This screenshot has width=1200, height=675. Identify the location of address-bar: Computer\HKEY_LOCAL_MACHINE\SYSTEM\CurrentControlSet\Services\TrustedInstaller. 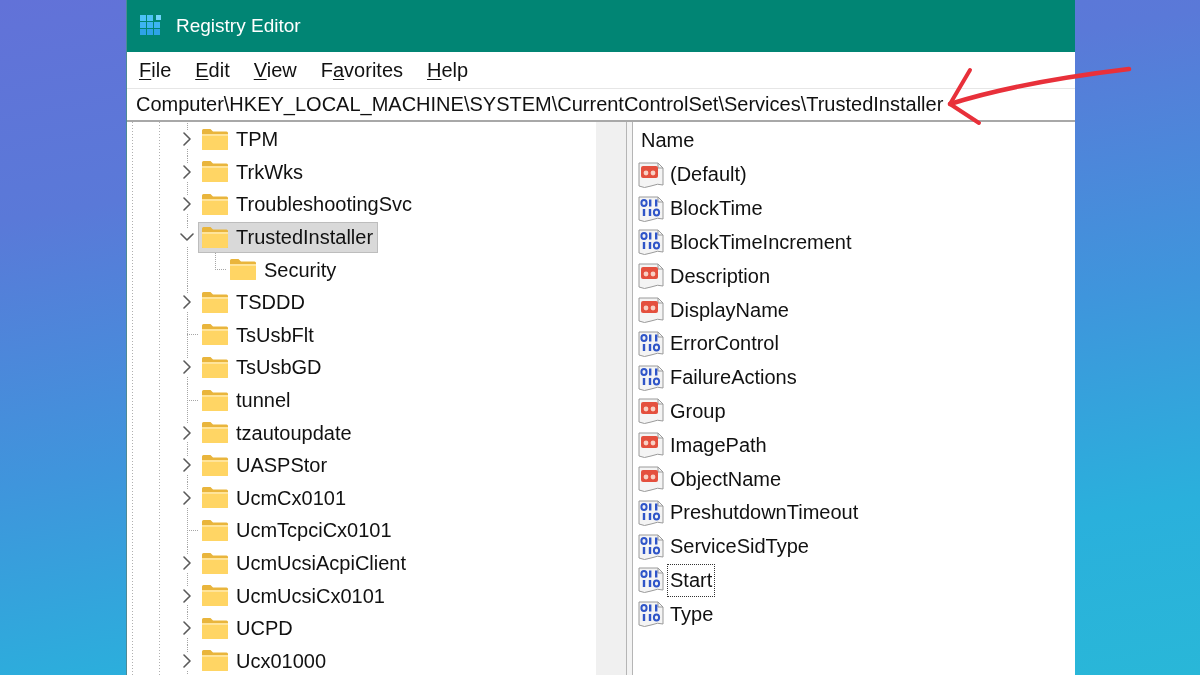
(601, 105).